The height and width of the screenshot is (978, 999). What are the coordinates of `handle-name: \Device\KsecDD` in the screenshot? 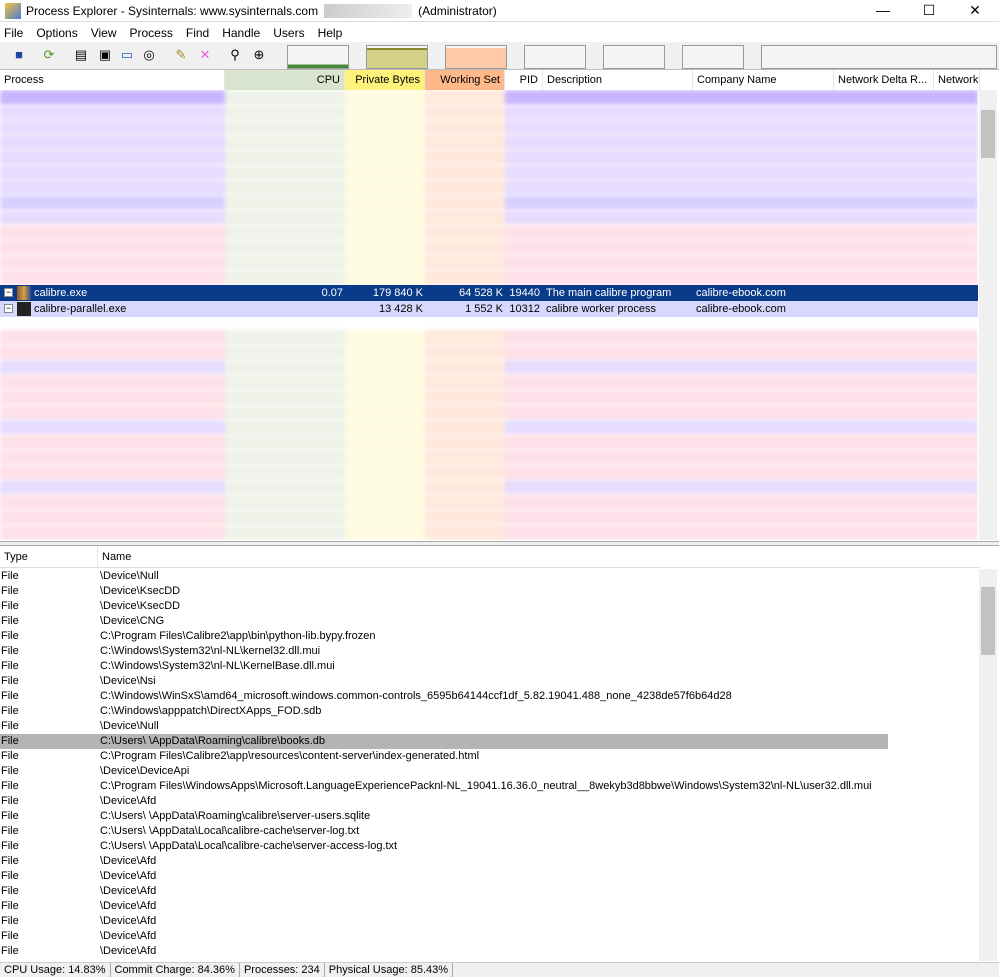 It's located at (140, 606).